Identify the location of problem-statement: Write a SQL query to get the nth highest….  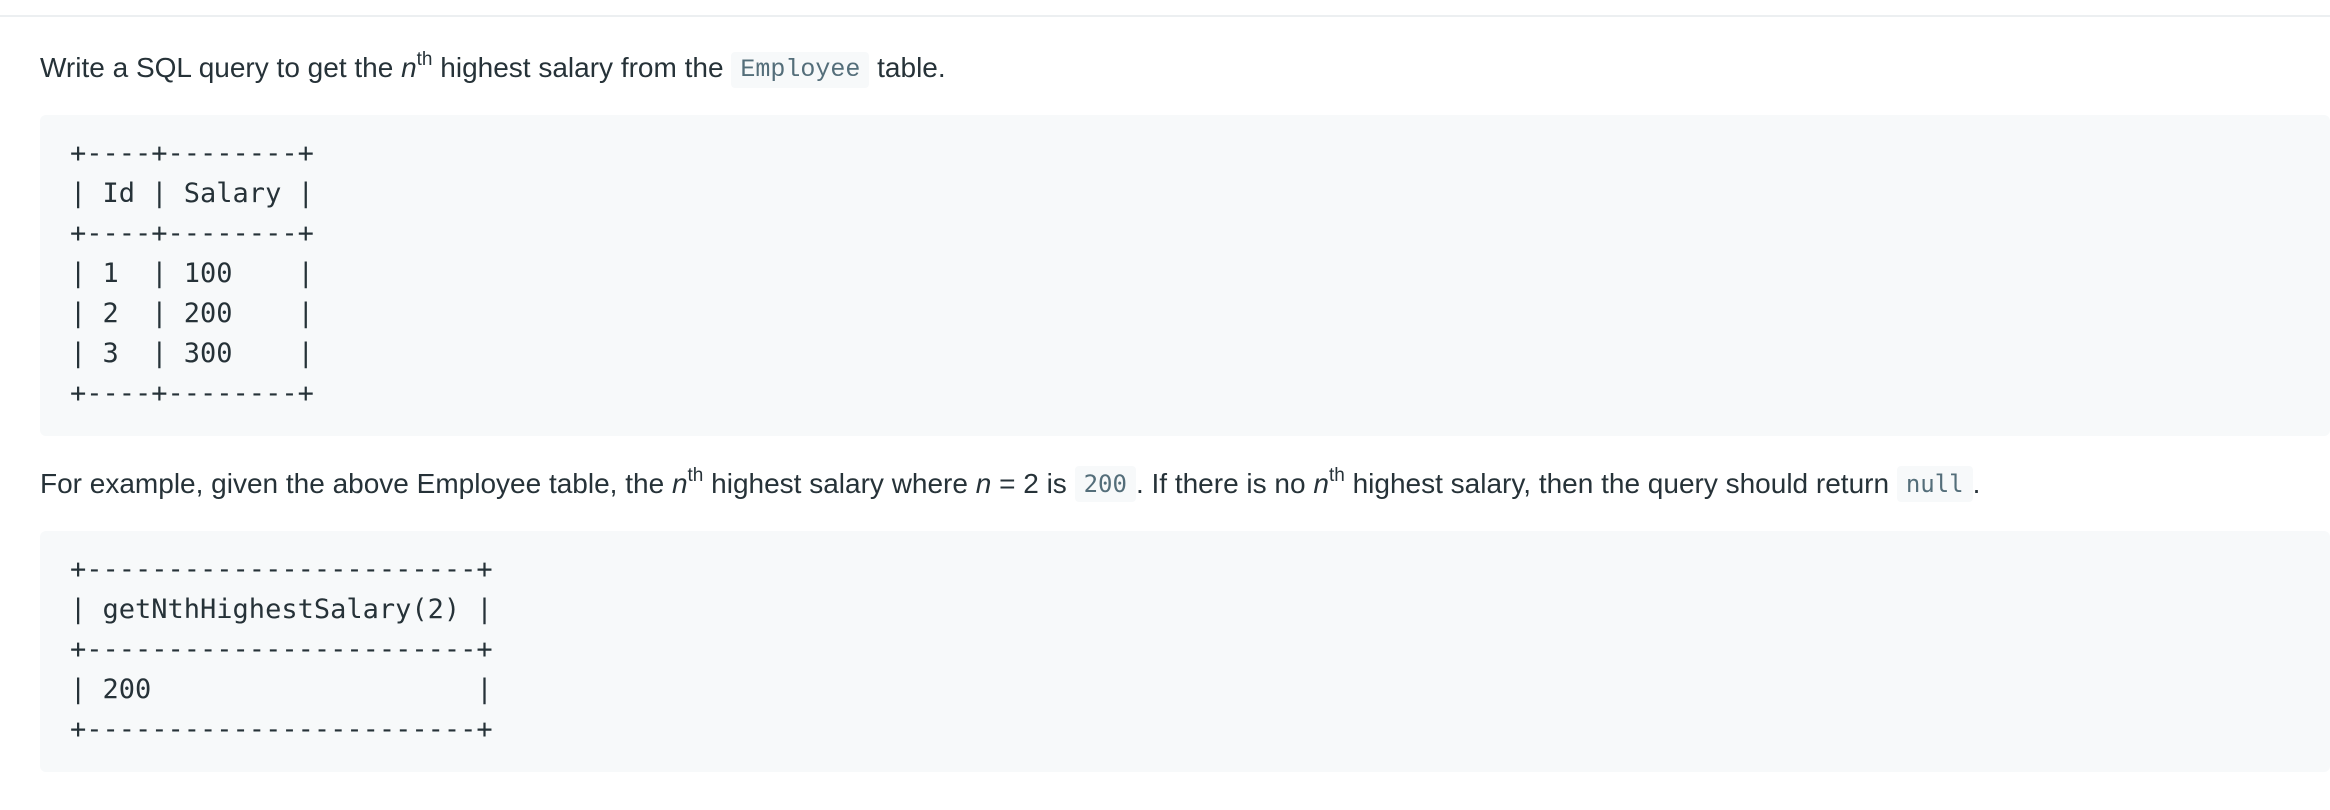
(493, 68).